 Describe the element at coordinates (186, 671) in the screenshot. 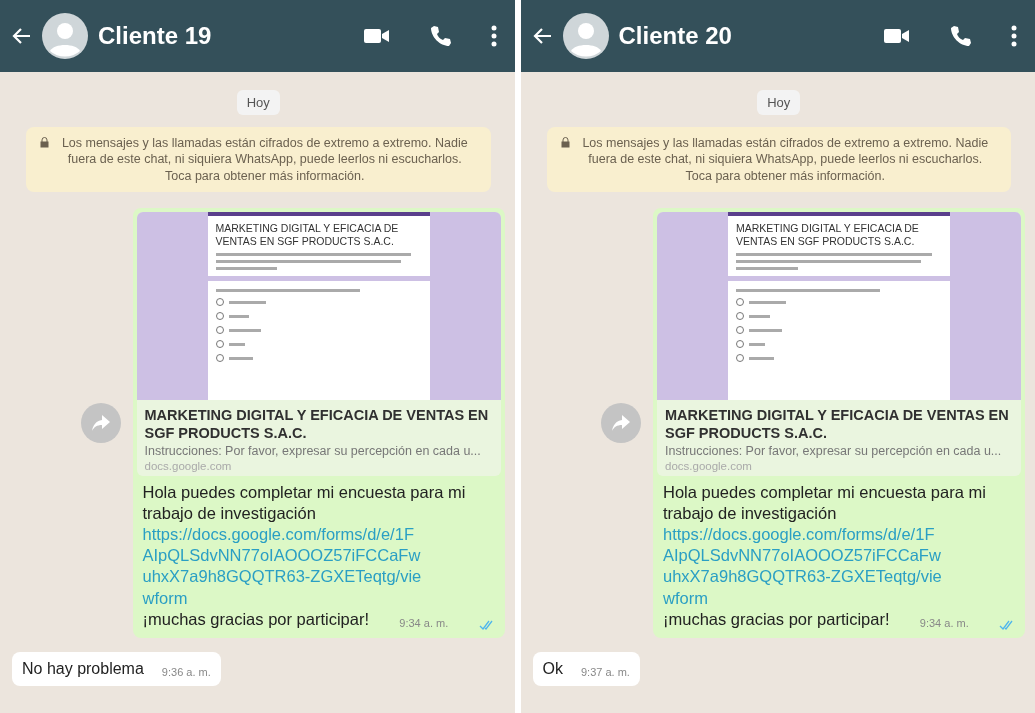

I see `message-time: 9:36 a. m.` at that location.